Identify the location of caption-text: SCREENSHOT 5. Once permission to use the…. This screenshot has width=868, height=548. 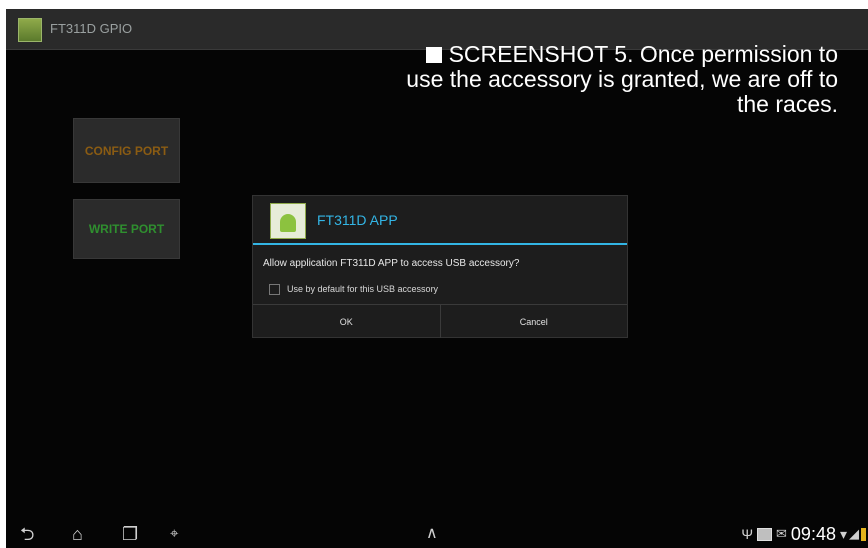
(622, 79).